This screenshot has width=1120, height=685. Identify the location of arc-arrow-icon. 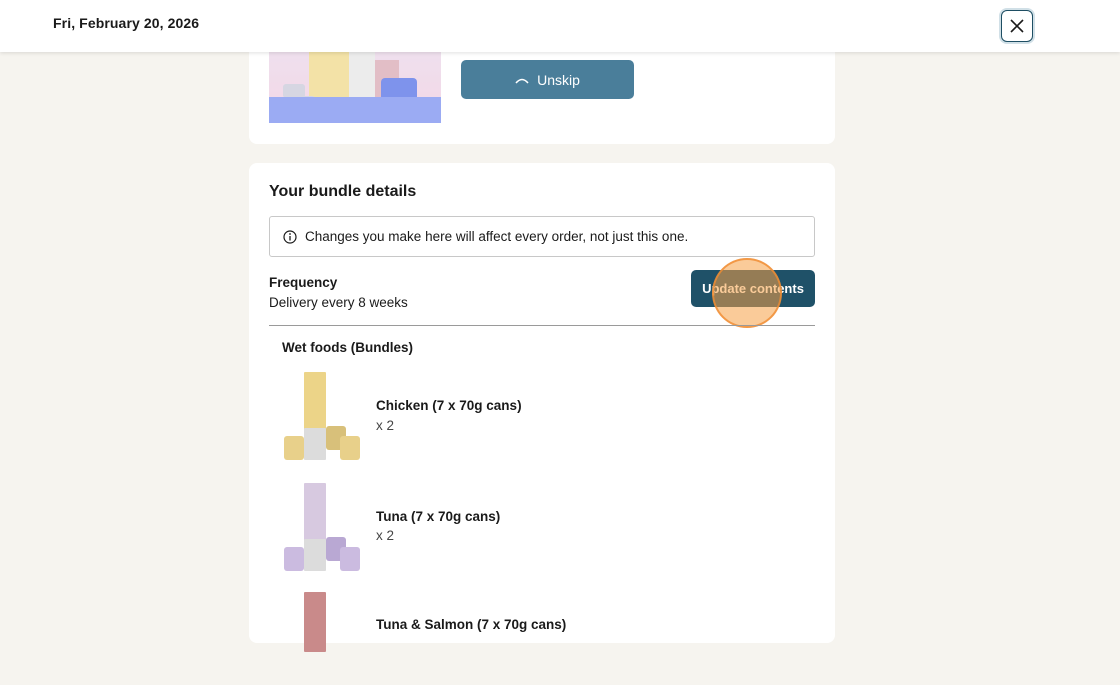
(522, 81).